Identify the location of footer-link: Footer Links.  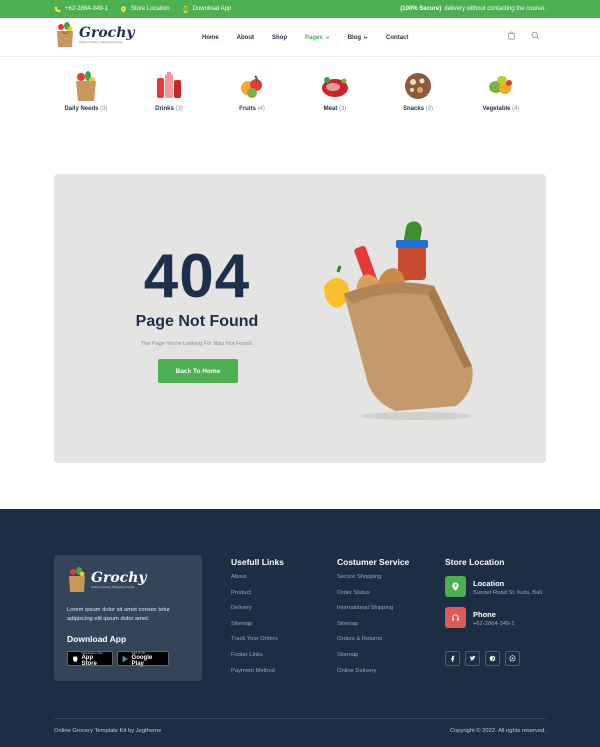
(257, 660).